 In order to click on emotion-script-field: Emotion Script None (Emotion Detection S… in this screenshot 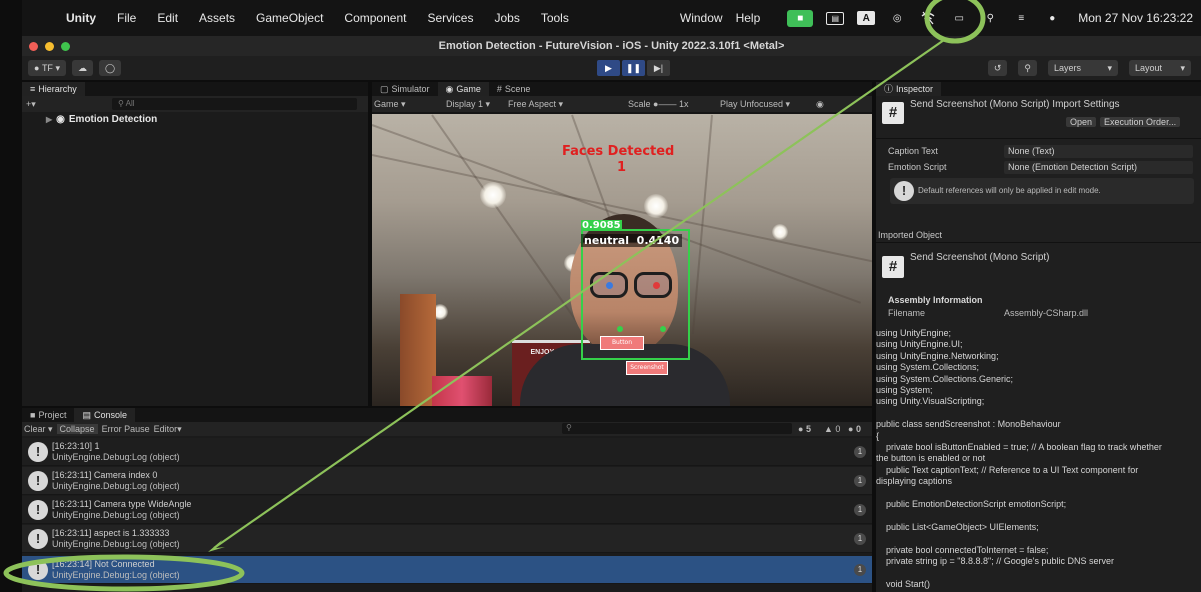, I will do `click(1040, 167)`.